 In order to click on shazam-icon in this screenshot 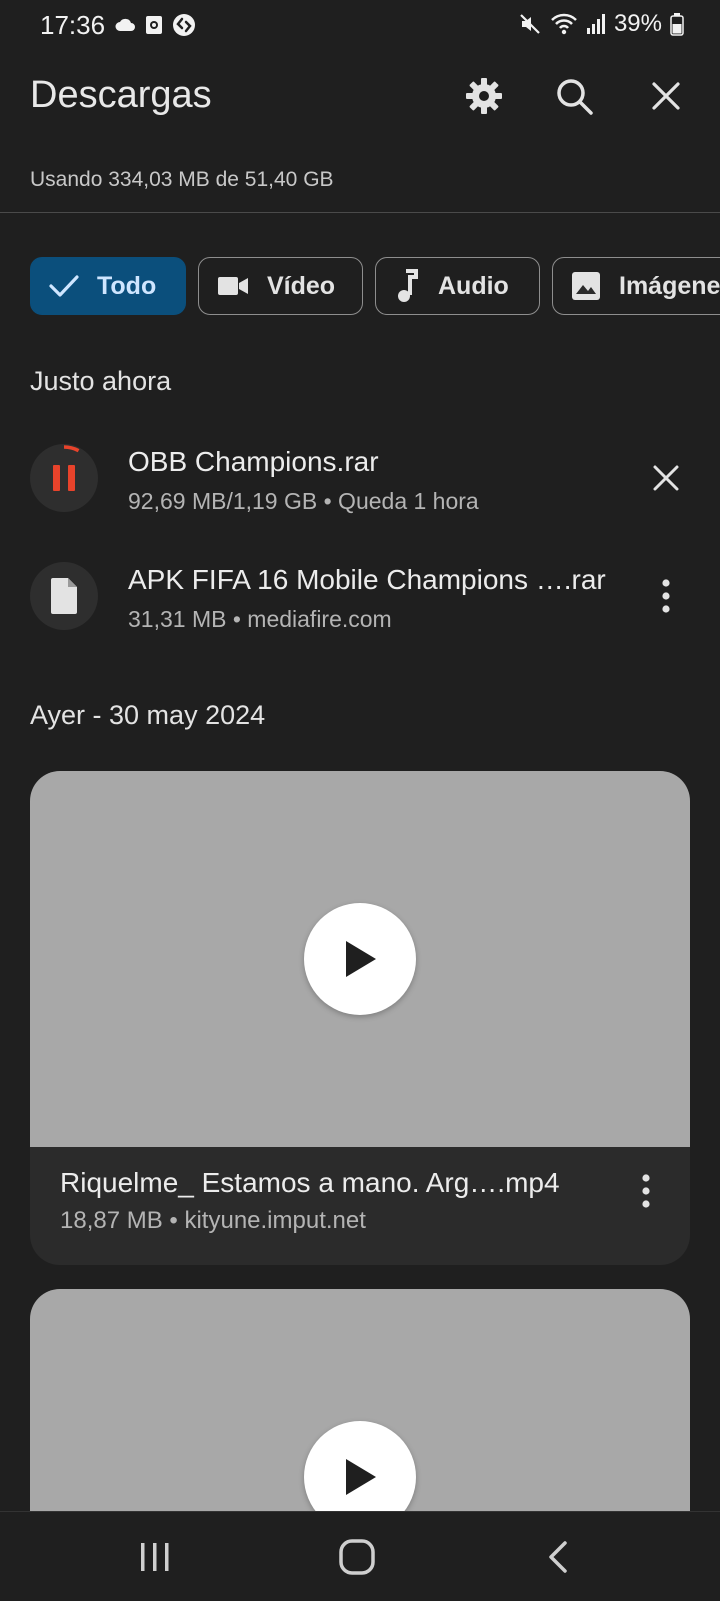, I will do `click(184, 25)`.